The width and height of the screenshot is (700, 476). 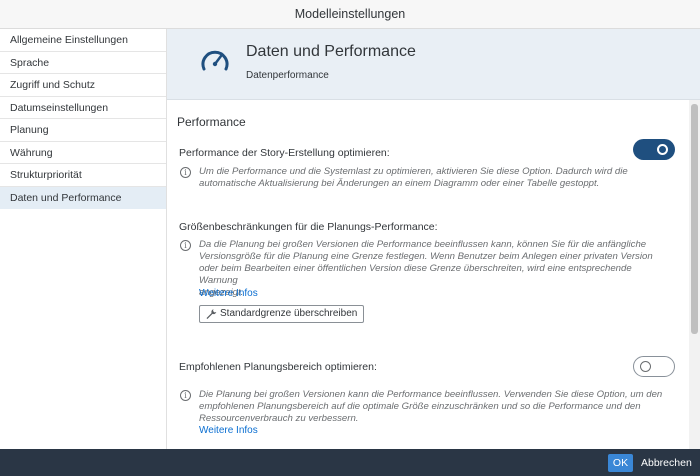 What do you see at coordinates (83, 197) in the screenshot?
I see `sidebar-item-data-performance: Daten und Performance` at bounding box center [83, 197].